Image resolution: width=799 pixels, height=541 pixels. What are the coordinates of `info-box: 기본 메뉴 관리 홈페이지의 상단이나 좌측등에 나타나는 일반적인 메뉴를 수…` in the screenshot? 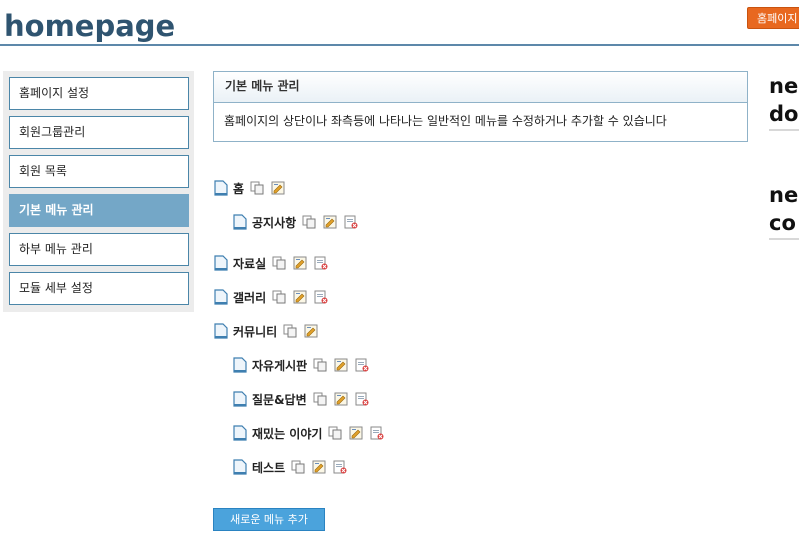 It's located at (480, 106).